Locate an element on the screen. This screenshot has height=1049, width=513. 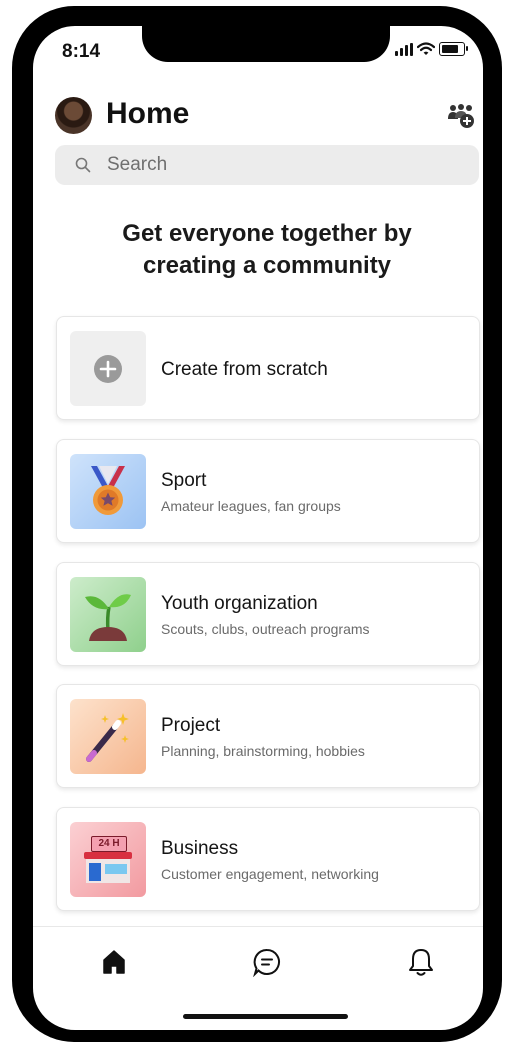
search-input is located at coordinates (277, 165).